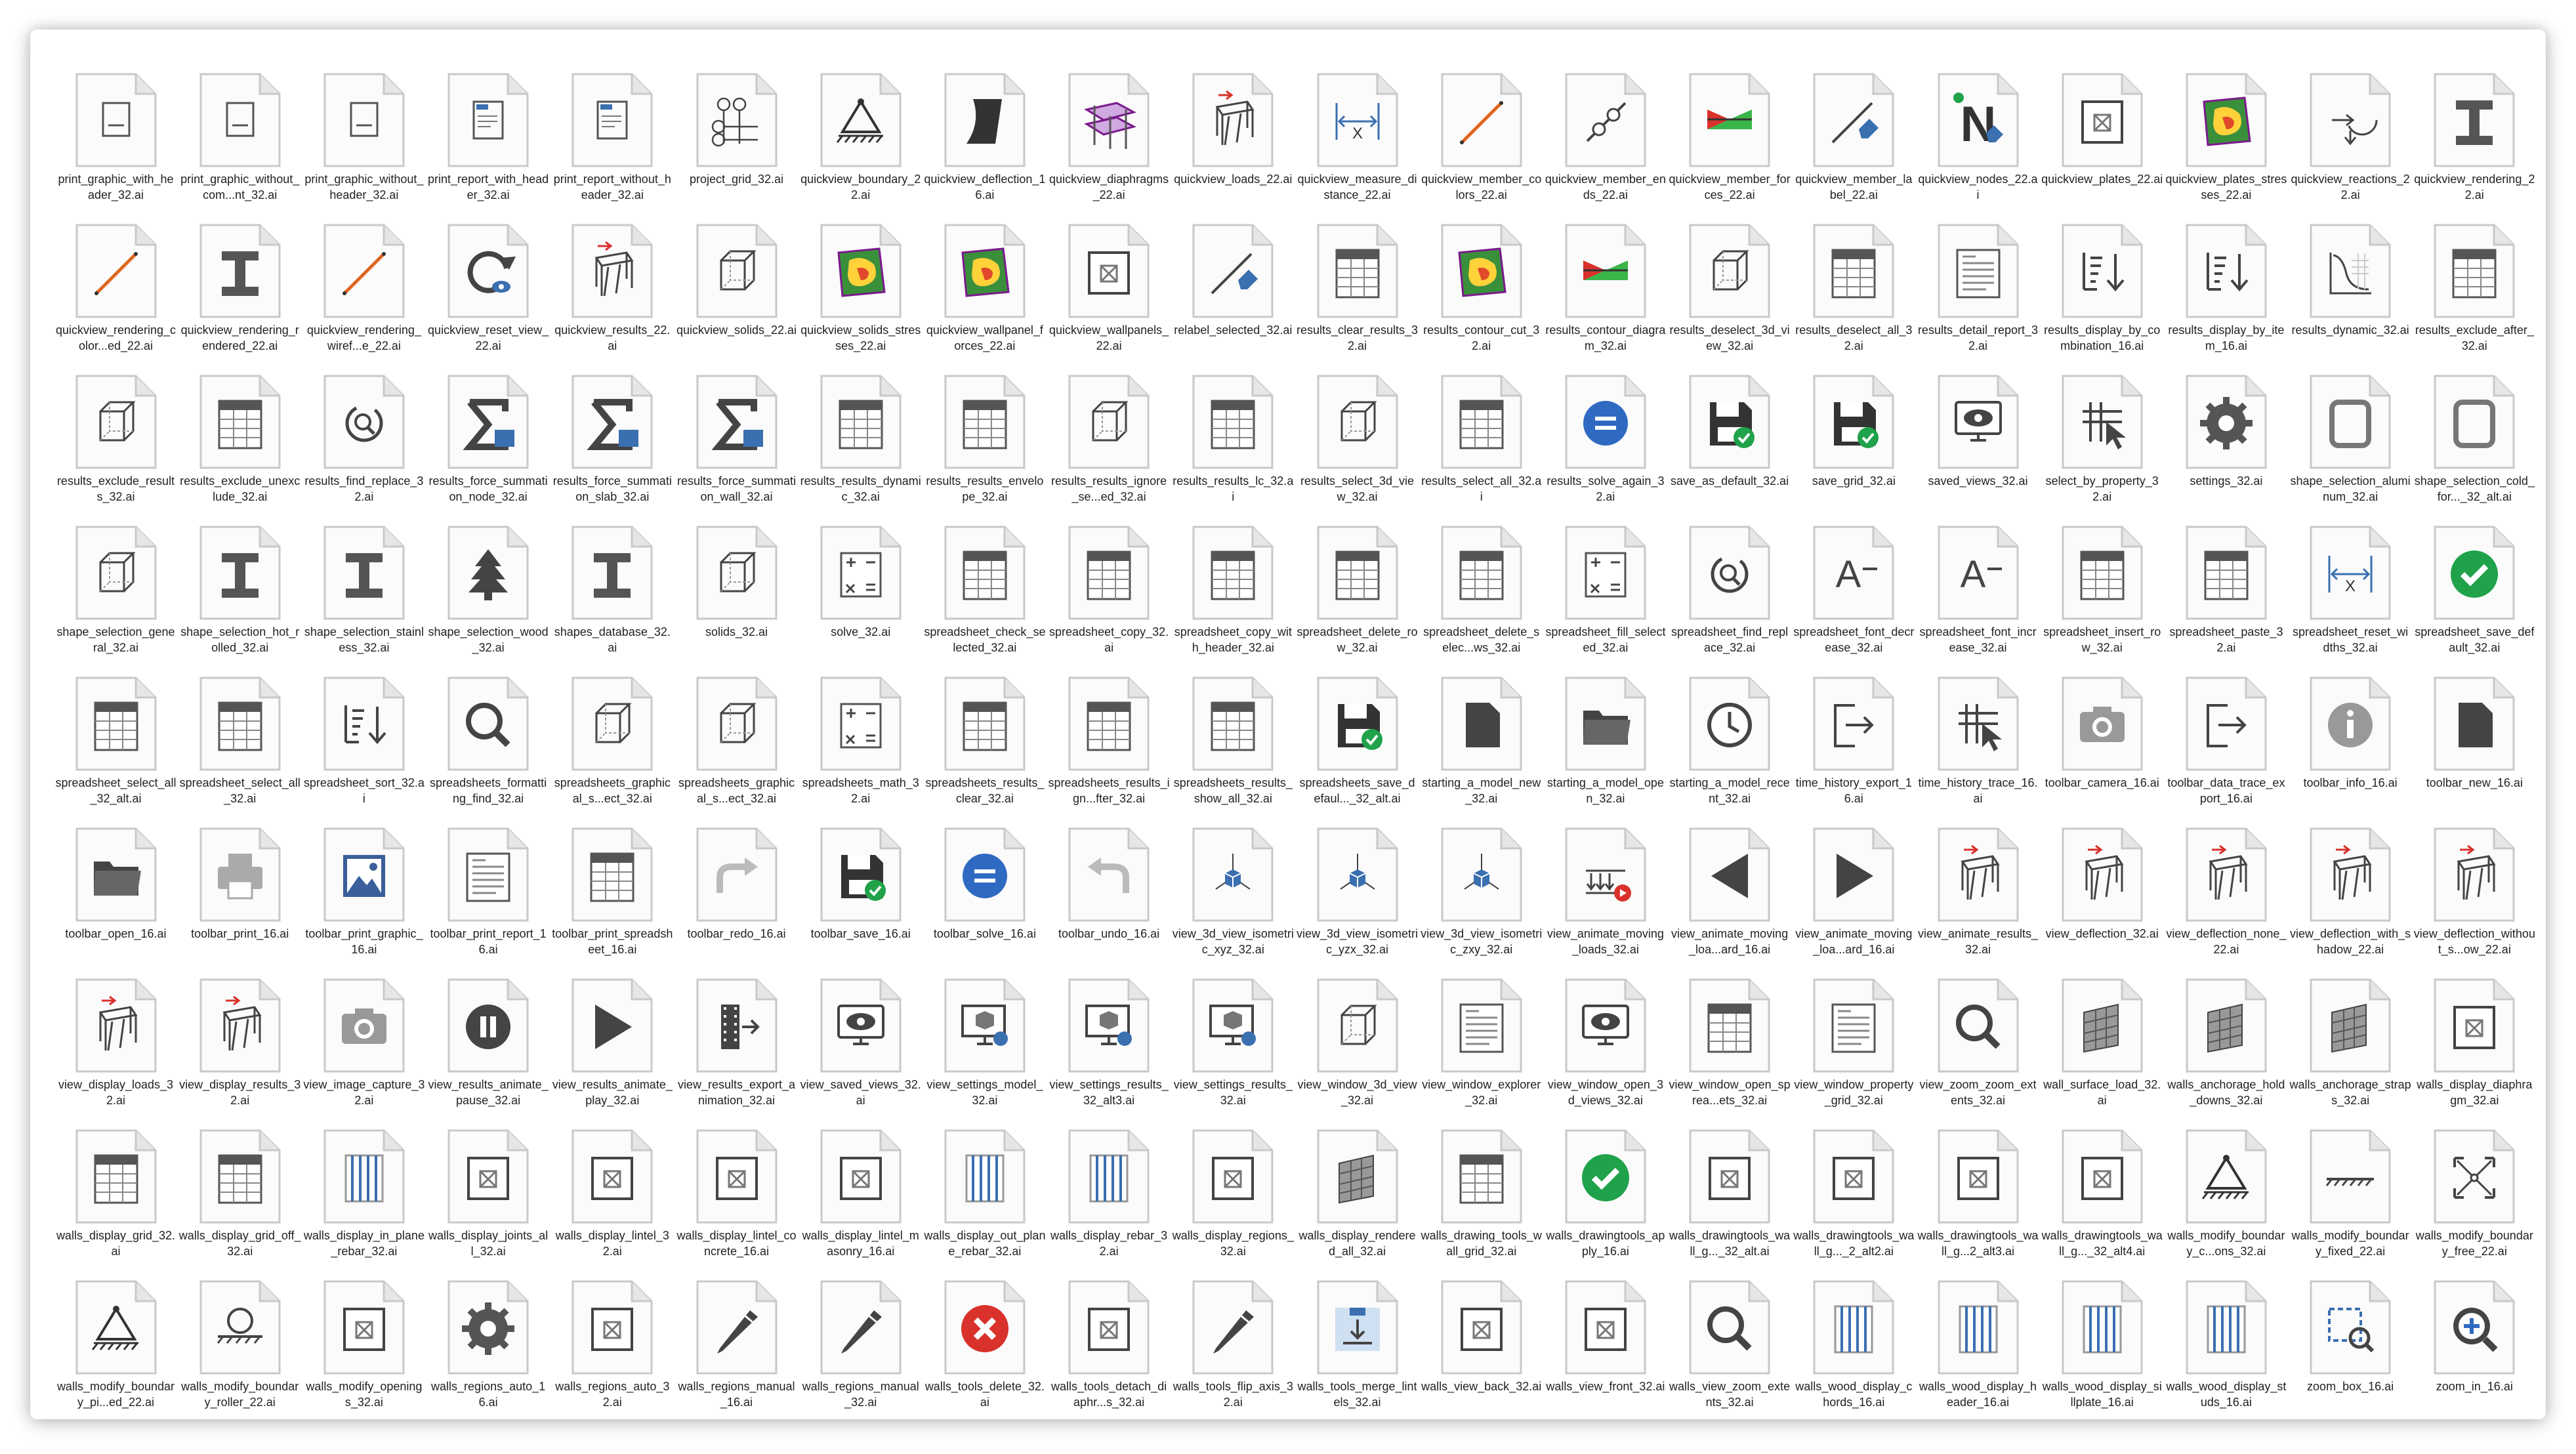  I want to click on file-item: view_animate_moving_loads_32.ai, so click(1605, 881).